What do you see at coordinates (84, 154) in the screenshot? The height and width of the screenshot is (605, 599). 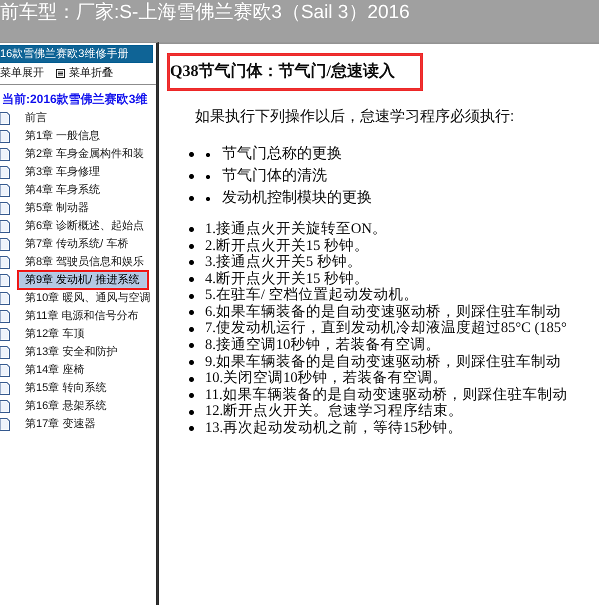 I see `chapter-item: 第2章 车身金属构件和装` at bounding box center [84, 154].